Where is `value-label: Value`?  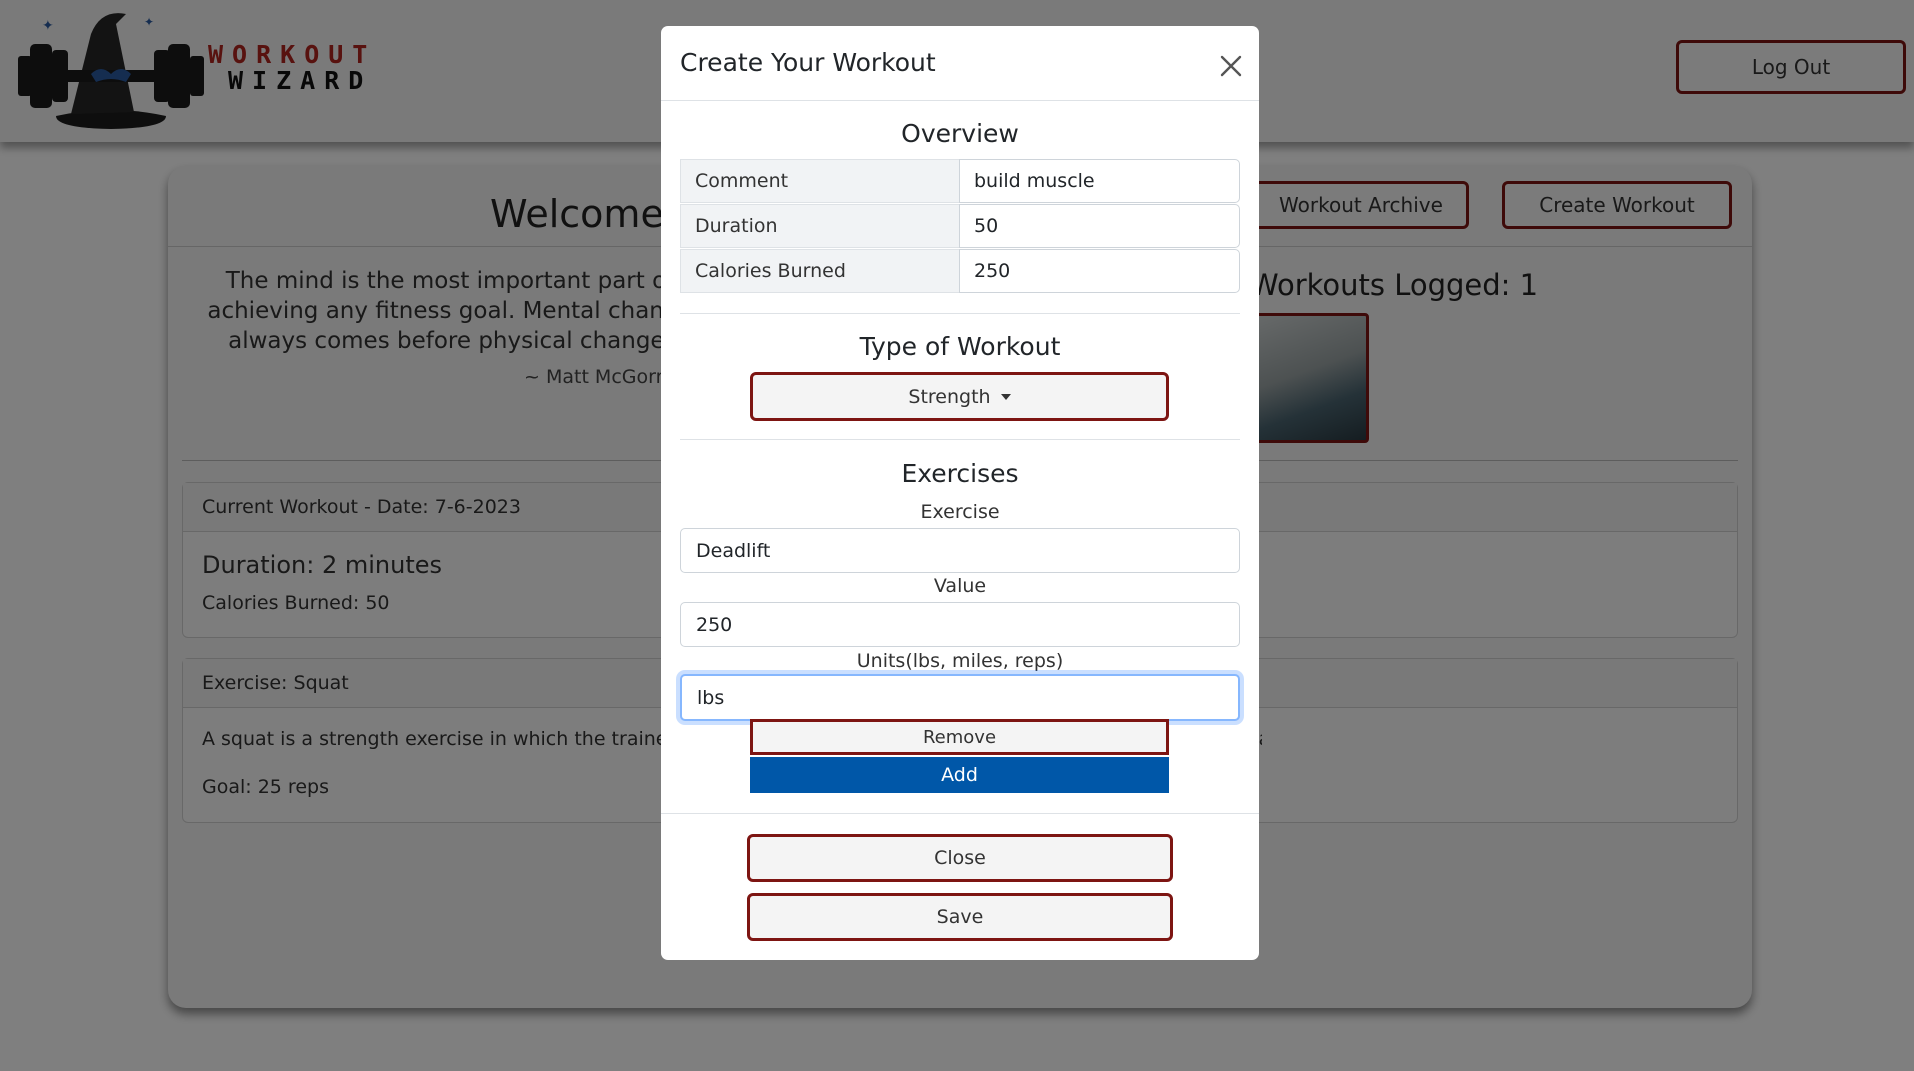
value-label: Value is located at coordinates (960, 586).